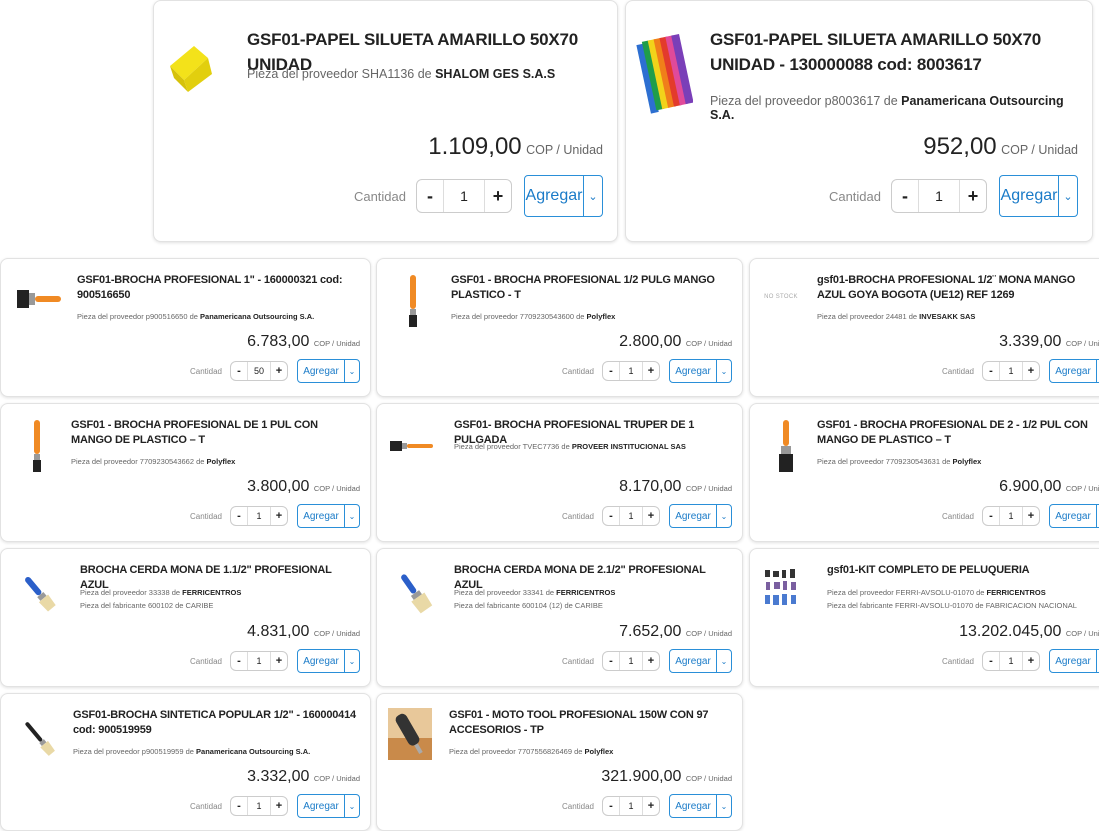 Image resolution: width=1099 pixels, height=831 pixels. I want to click on hairdressing-kit-icon, so click(785, 588).